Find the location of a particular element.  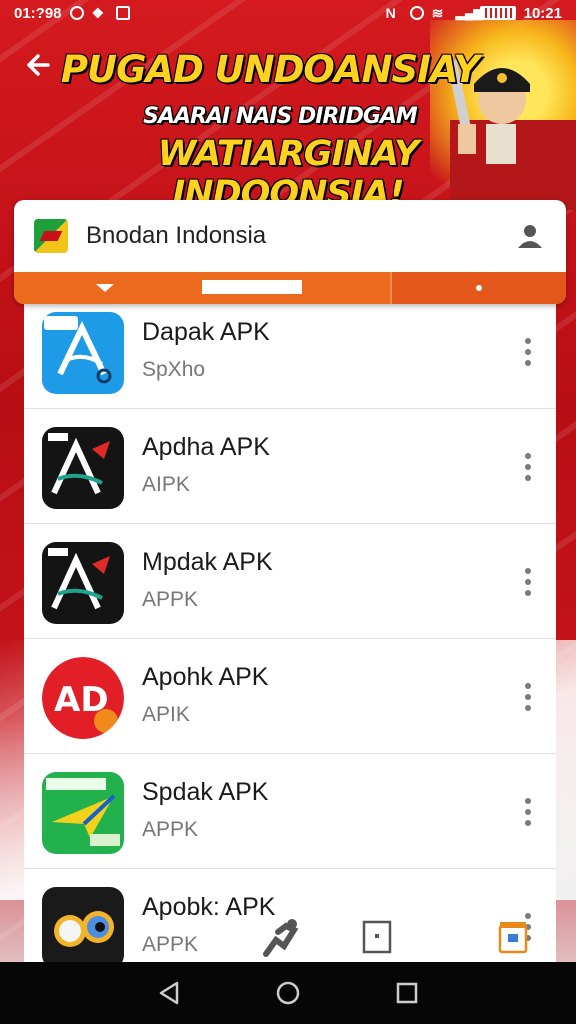

list-item: Dapak APK SpXho is located at coordinates (290, 351).